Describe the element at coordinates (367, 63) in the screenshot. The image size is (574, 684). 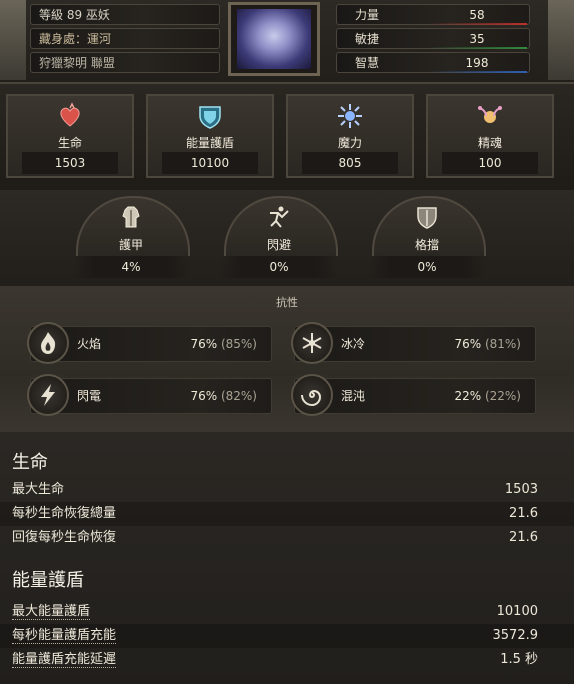
I see `attribute-label: 智慧` at that location.